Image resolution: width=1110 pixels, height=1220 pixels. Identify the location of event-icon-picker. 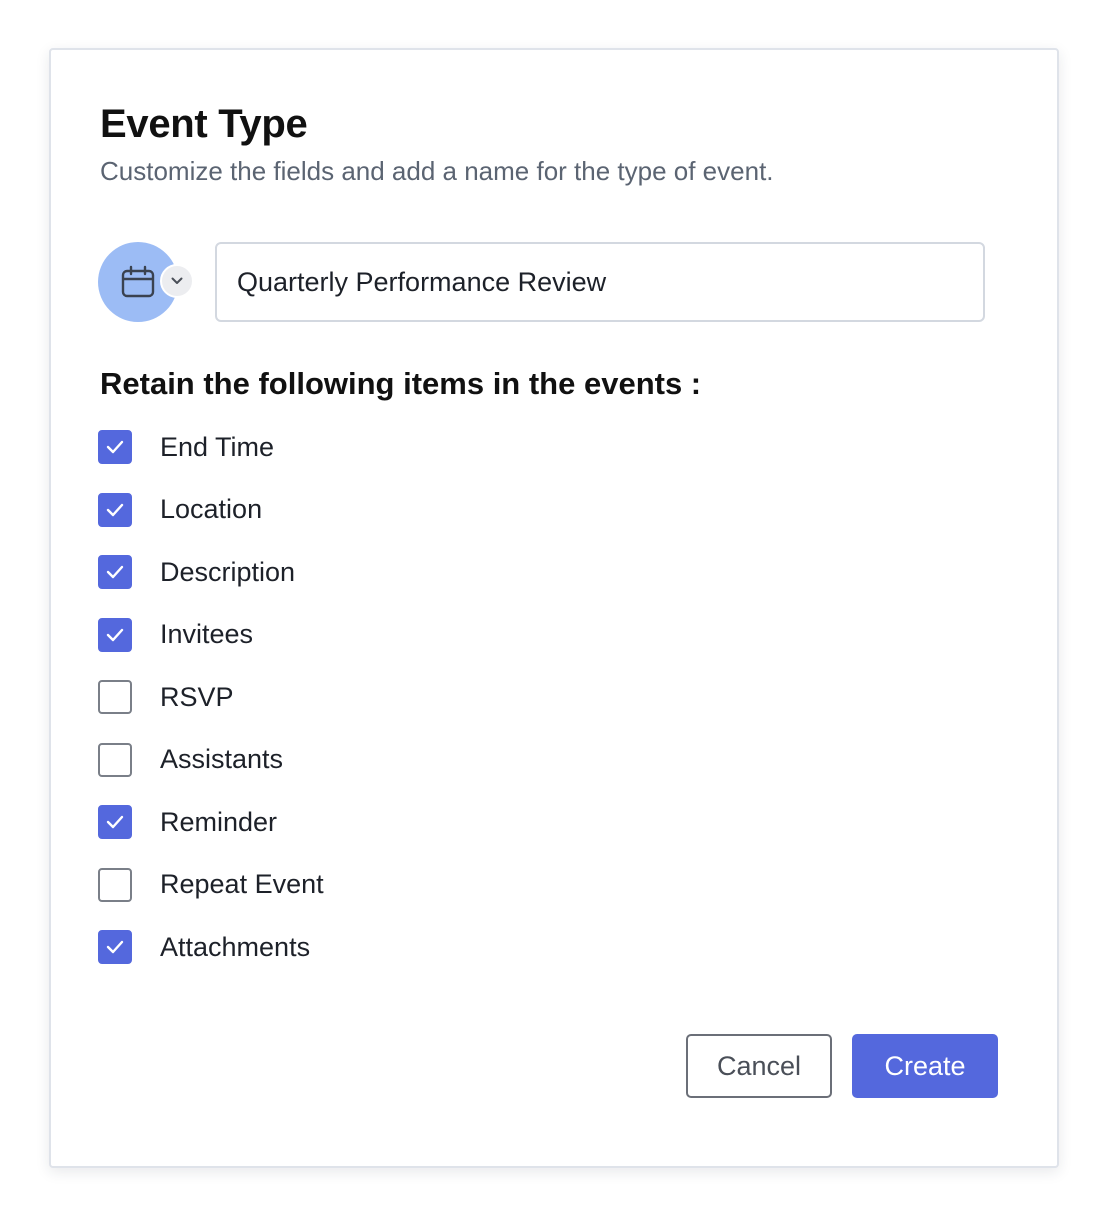
(148, 283).